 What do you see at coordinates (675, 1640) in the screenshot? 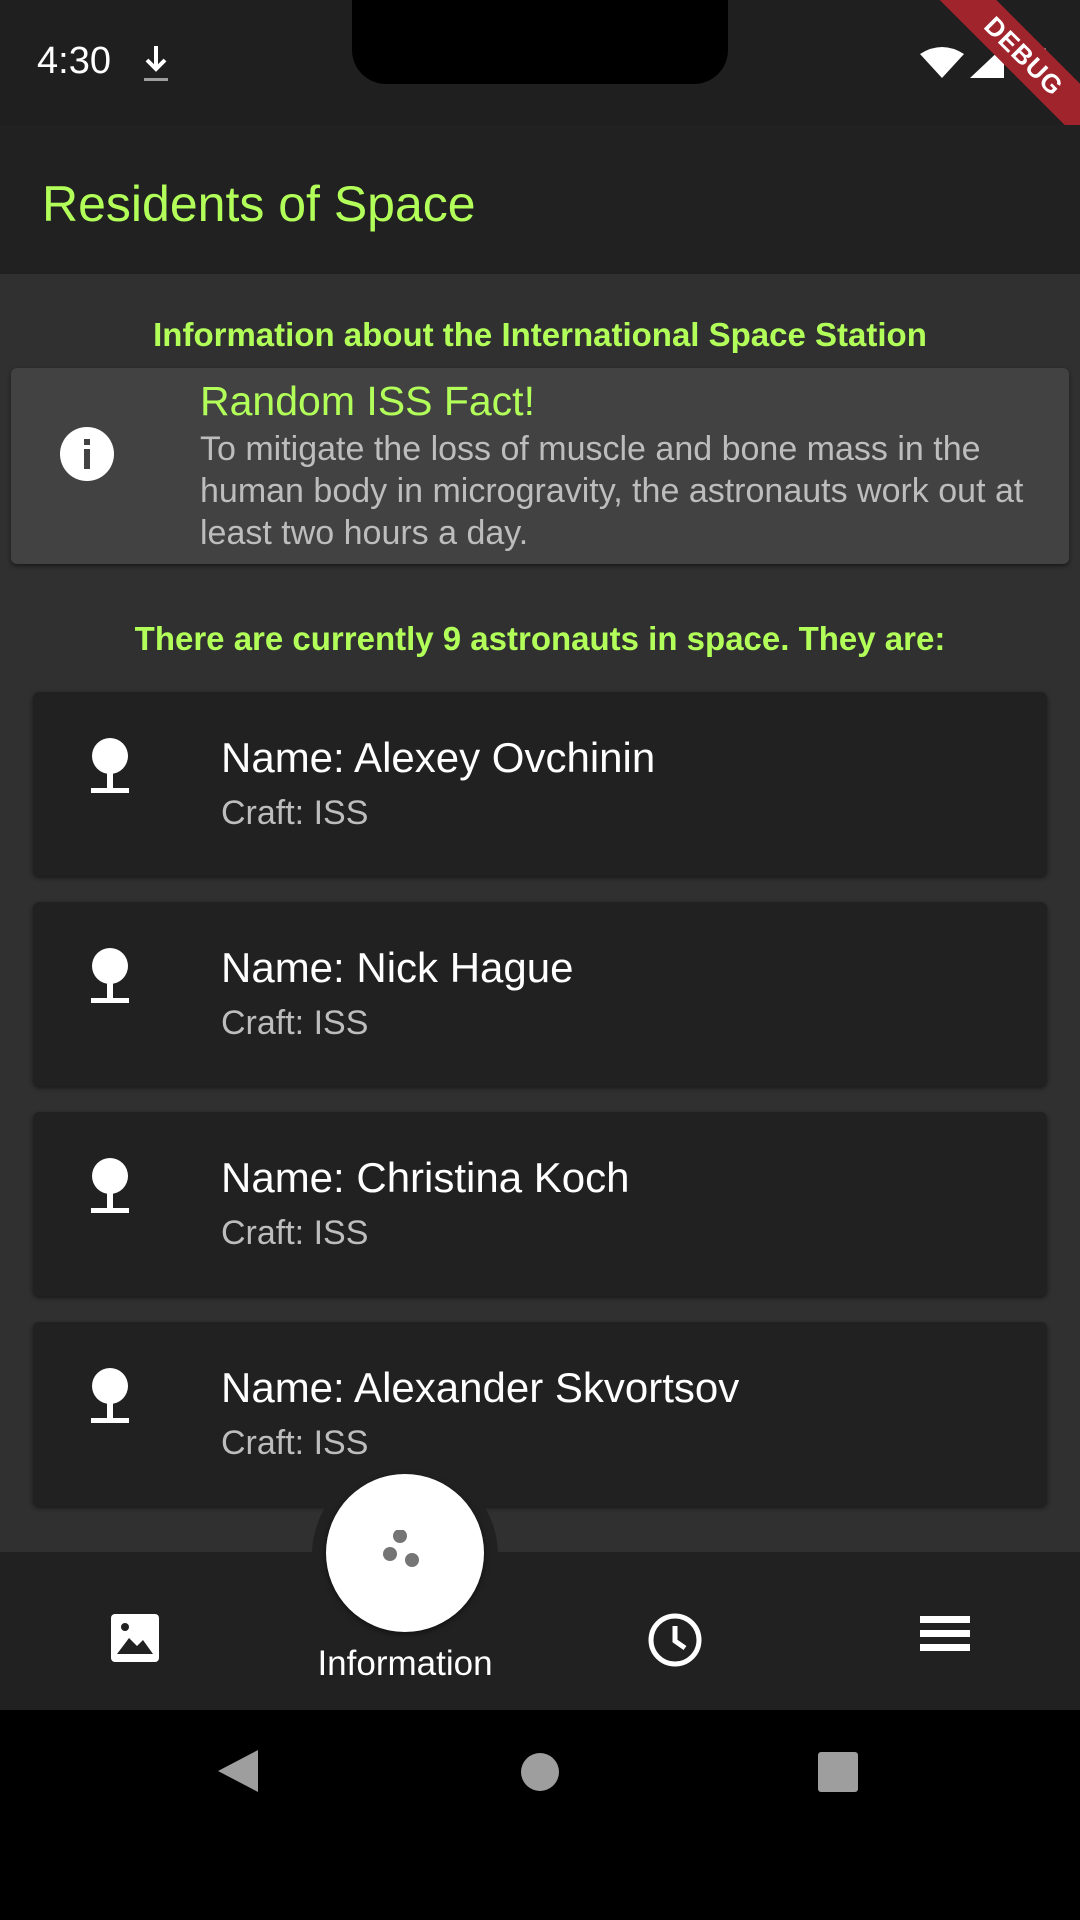
I see `clock-icon` at bounding box center [675, 1640].